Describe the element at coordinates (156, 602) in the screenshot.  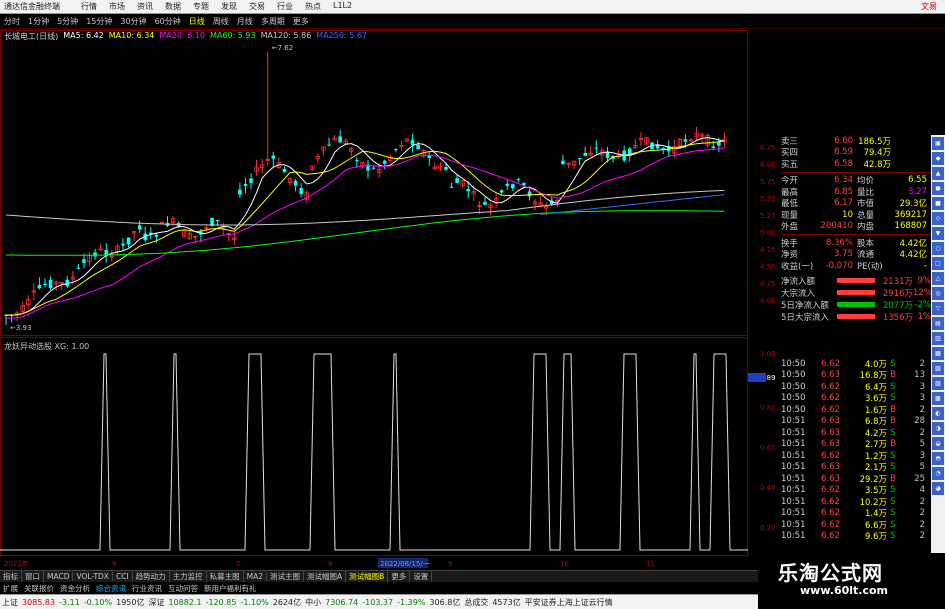
I see `index-name: 深证` at that location.